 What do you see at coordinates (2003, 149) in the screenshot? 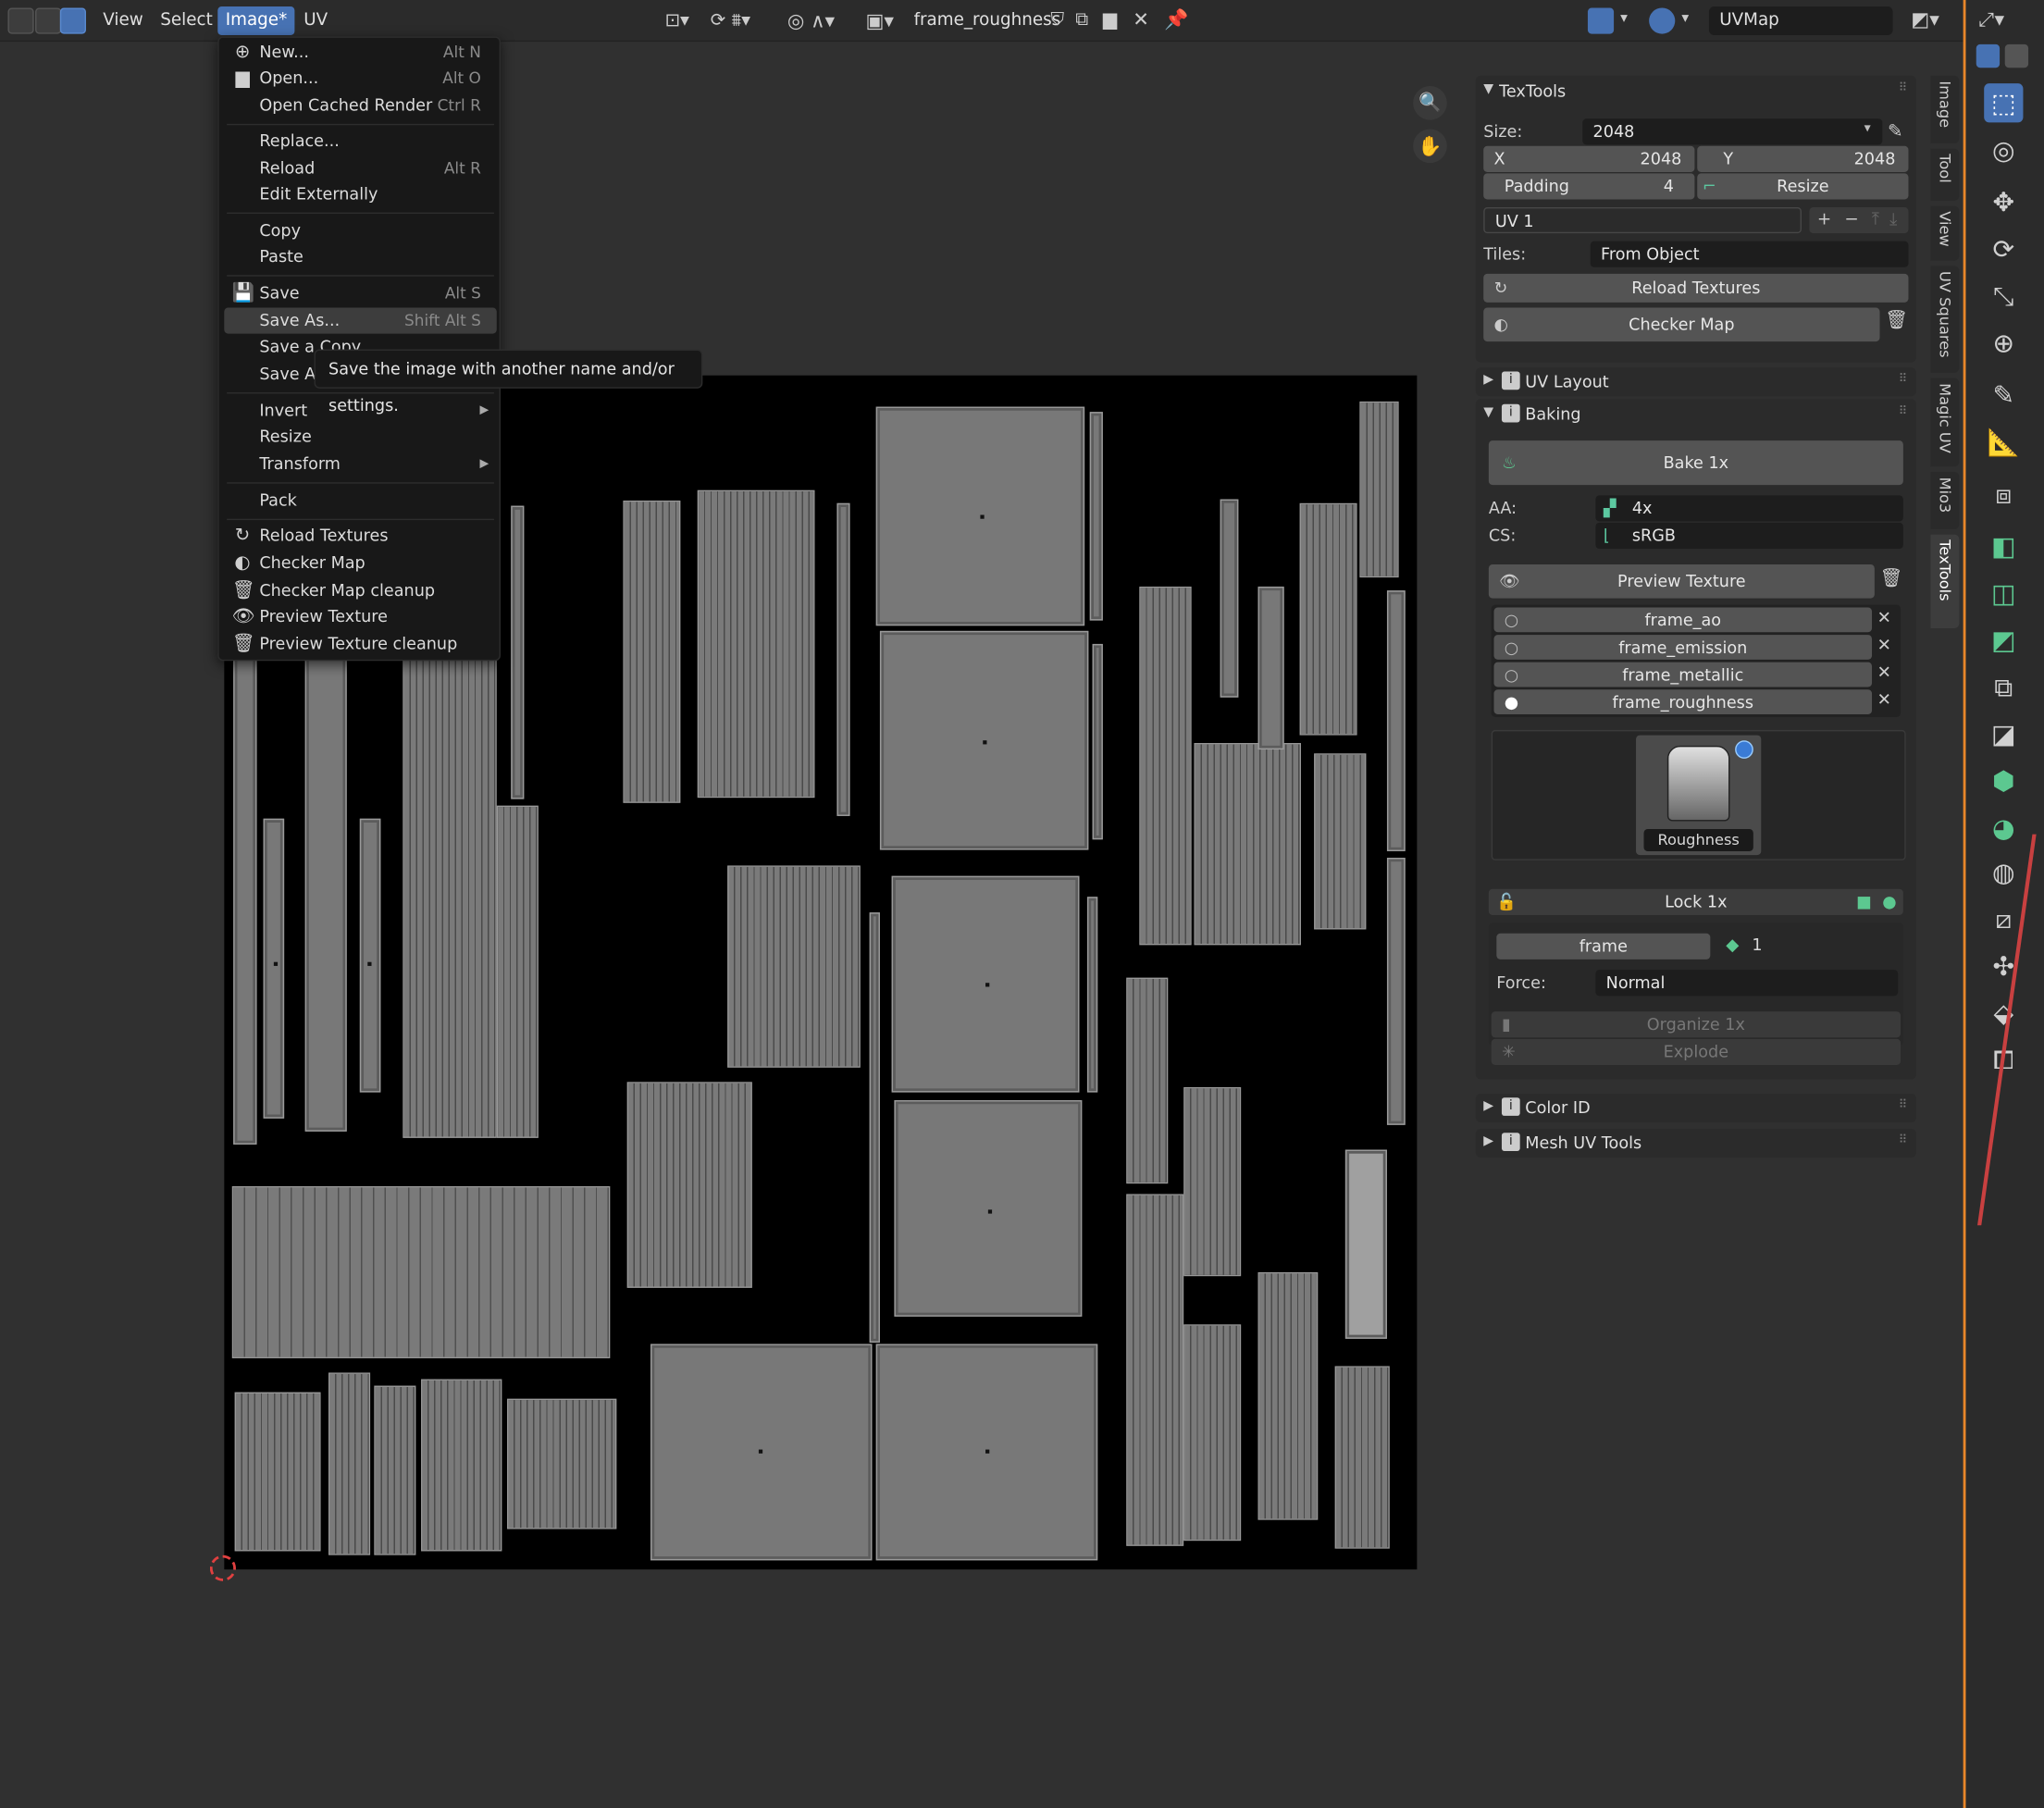
I see `cursor-icon: ◎` at bounding box center [2003, 149].